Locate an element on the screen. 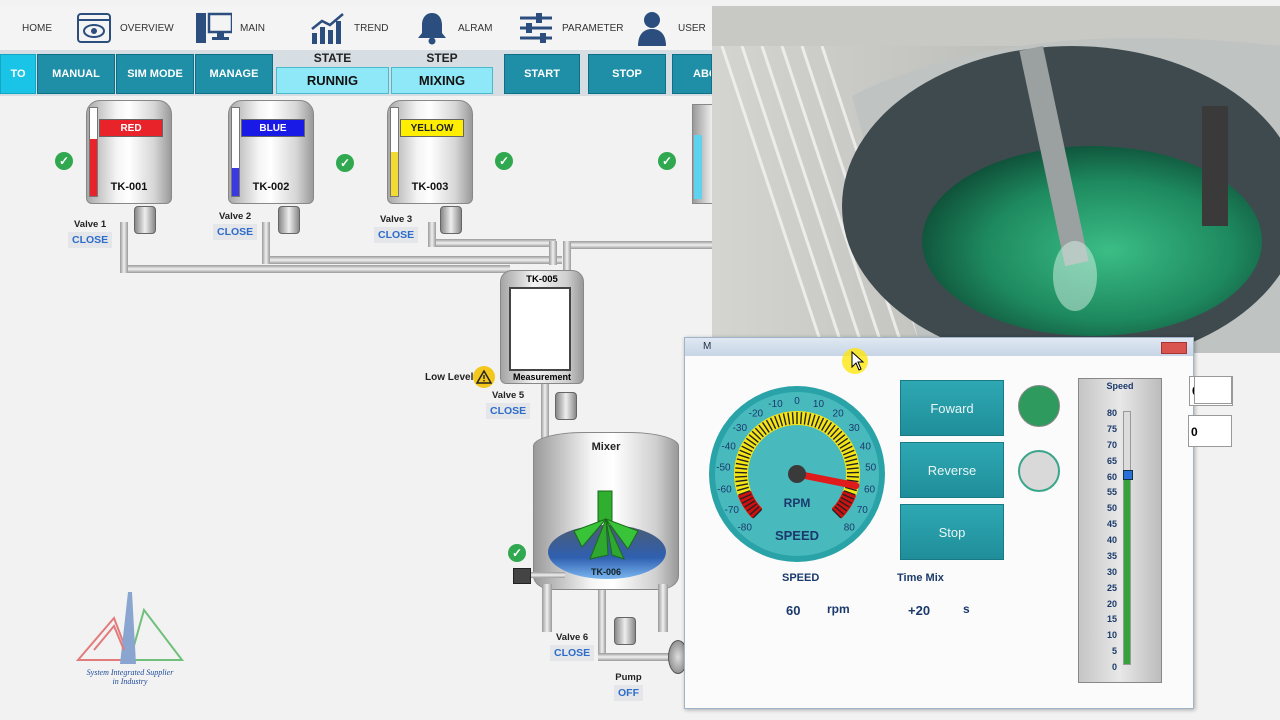 The image size is (1280, 720). mixer-tank-tk006: Mixer TK-006 is located at coordinates (606, 511).